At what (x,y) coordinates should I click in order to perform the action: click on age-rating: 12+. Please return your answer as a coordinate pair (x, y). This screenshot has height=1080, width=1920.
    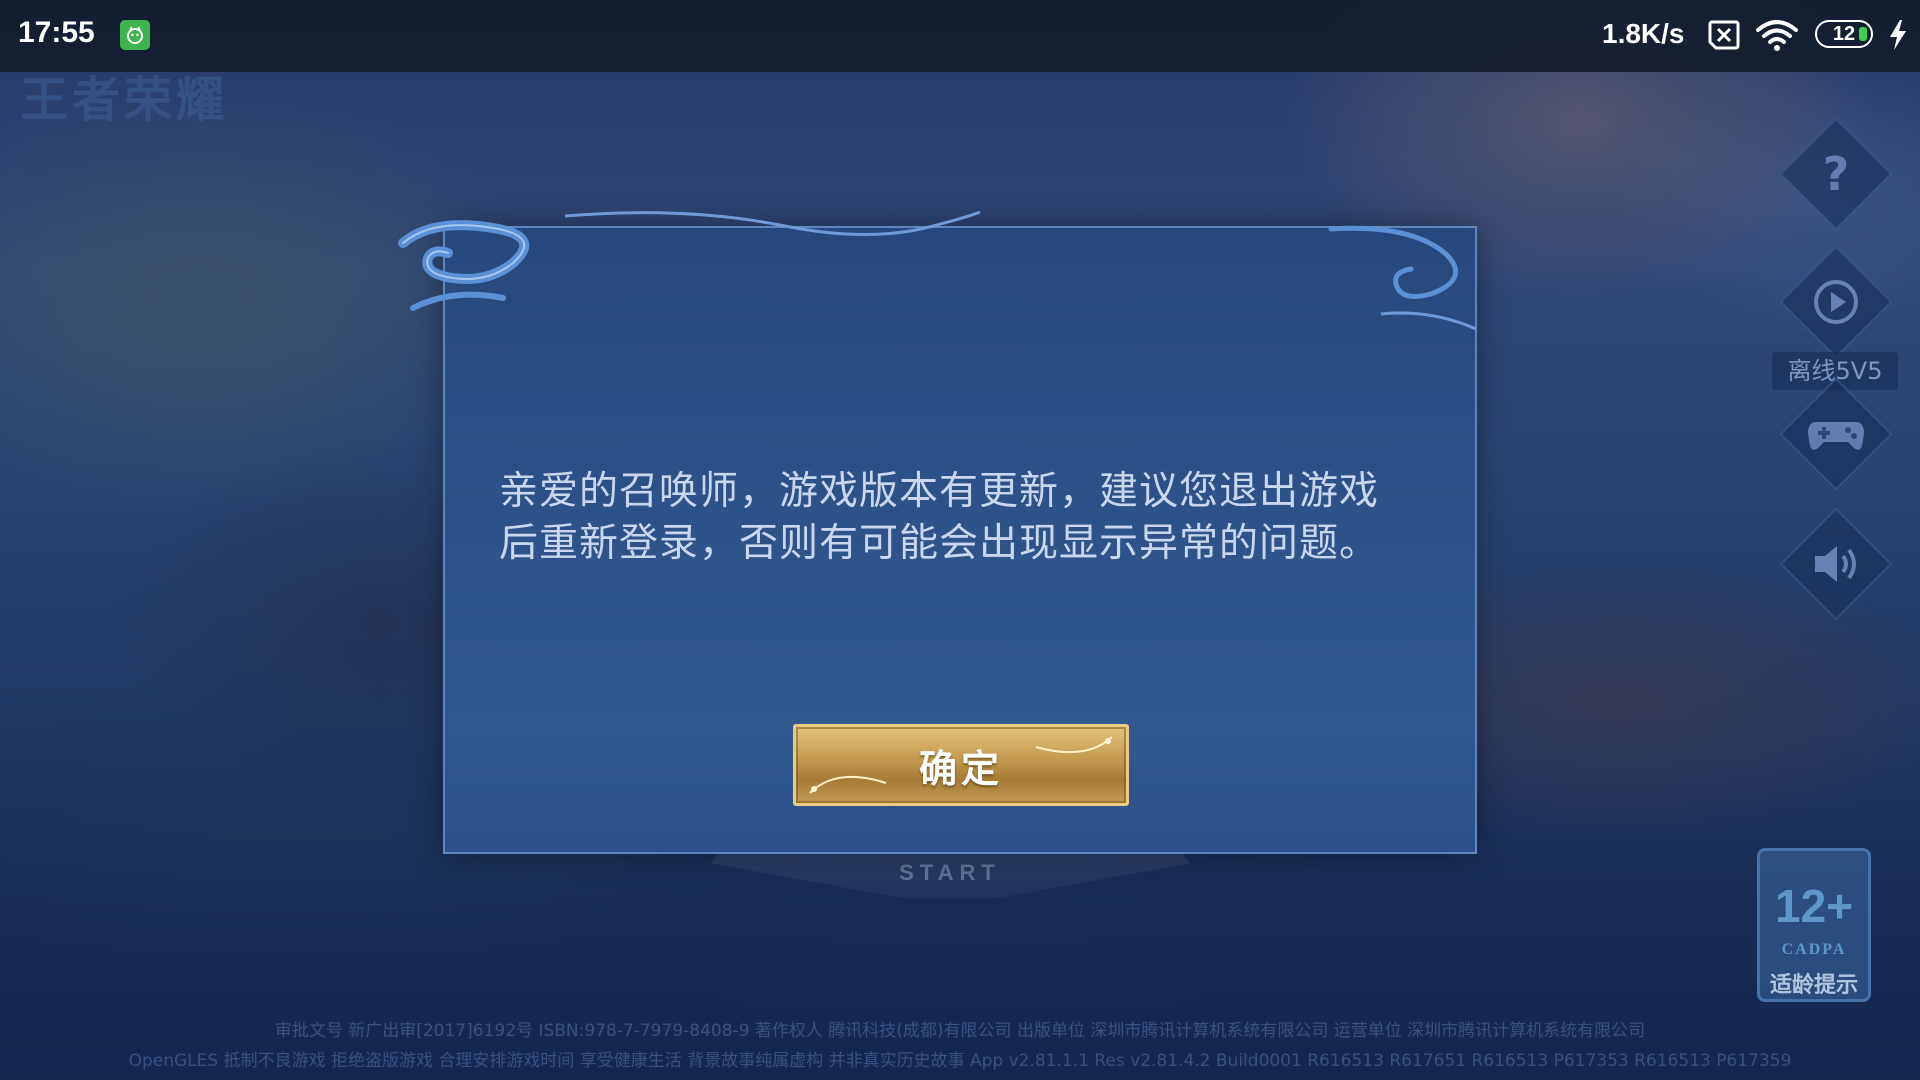
    Looking at the image, I should click on (1814, 906).